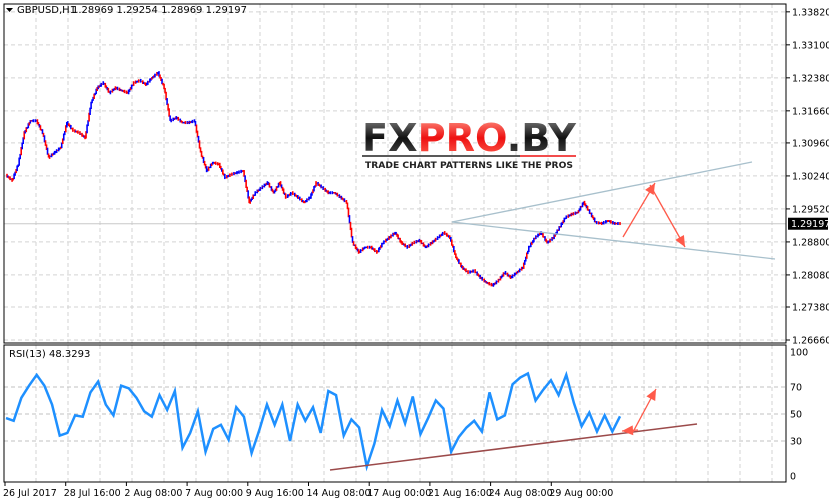  What do you see at coordinates (214, 493) in the screenshot?
I see `time-tick-label: 7 Aug 00:00` at bounding box center [214, 493].